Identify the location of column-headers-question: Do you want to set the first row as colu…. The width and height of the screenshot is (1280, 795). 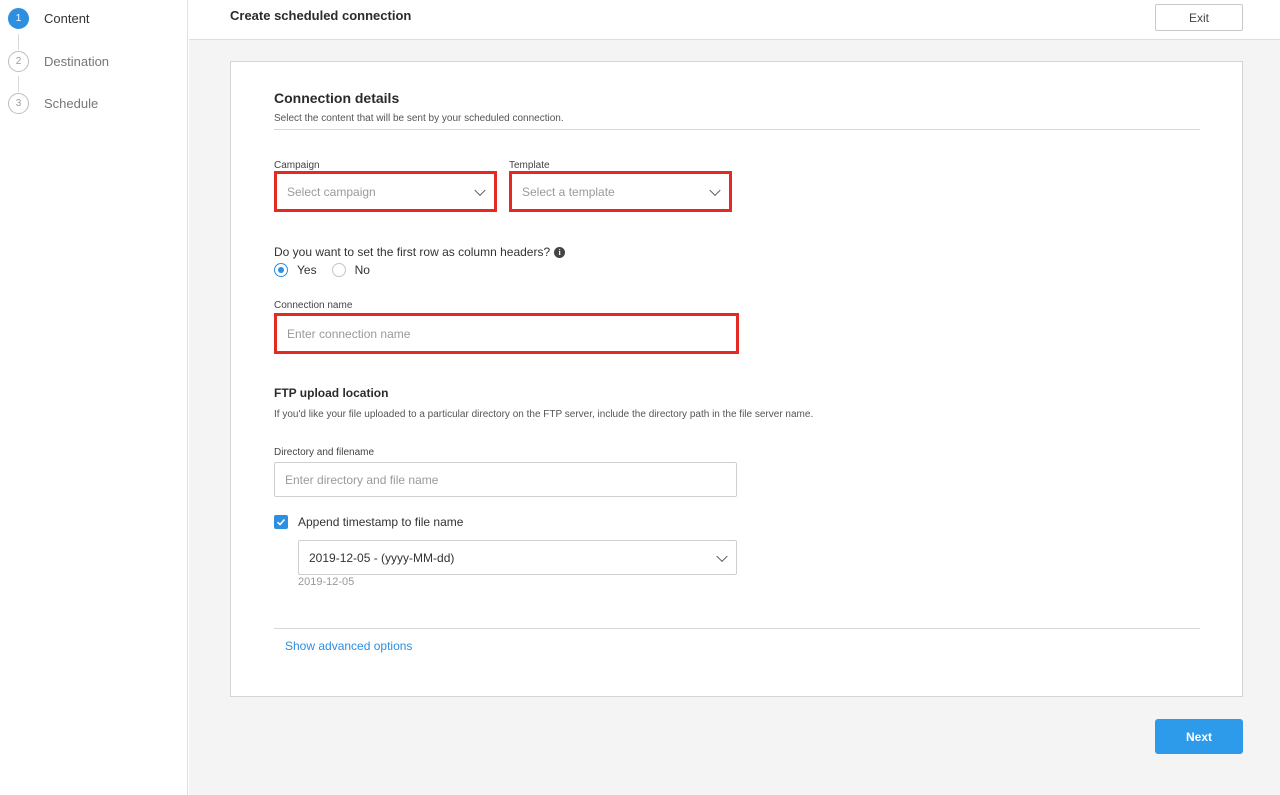
(420, 252).